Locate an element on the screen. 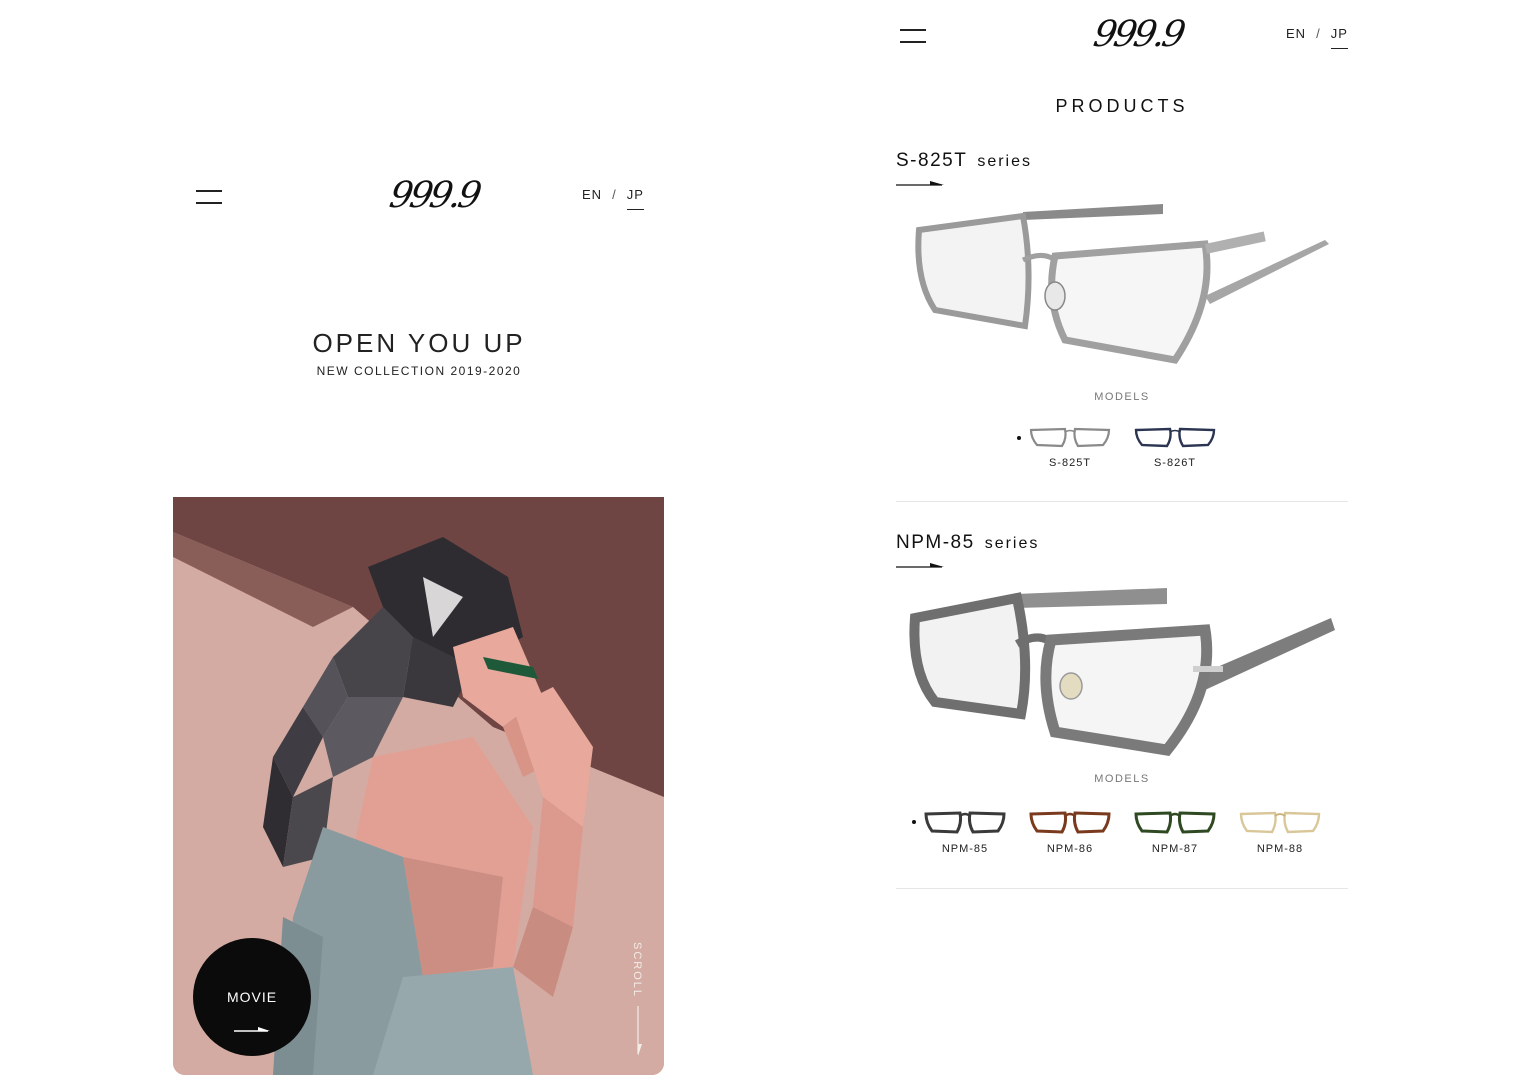  product-image-s825t is located at coordinates (1120, 285).